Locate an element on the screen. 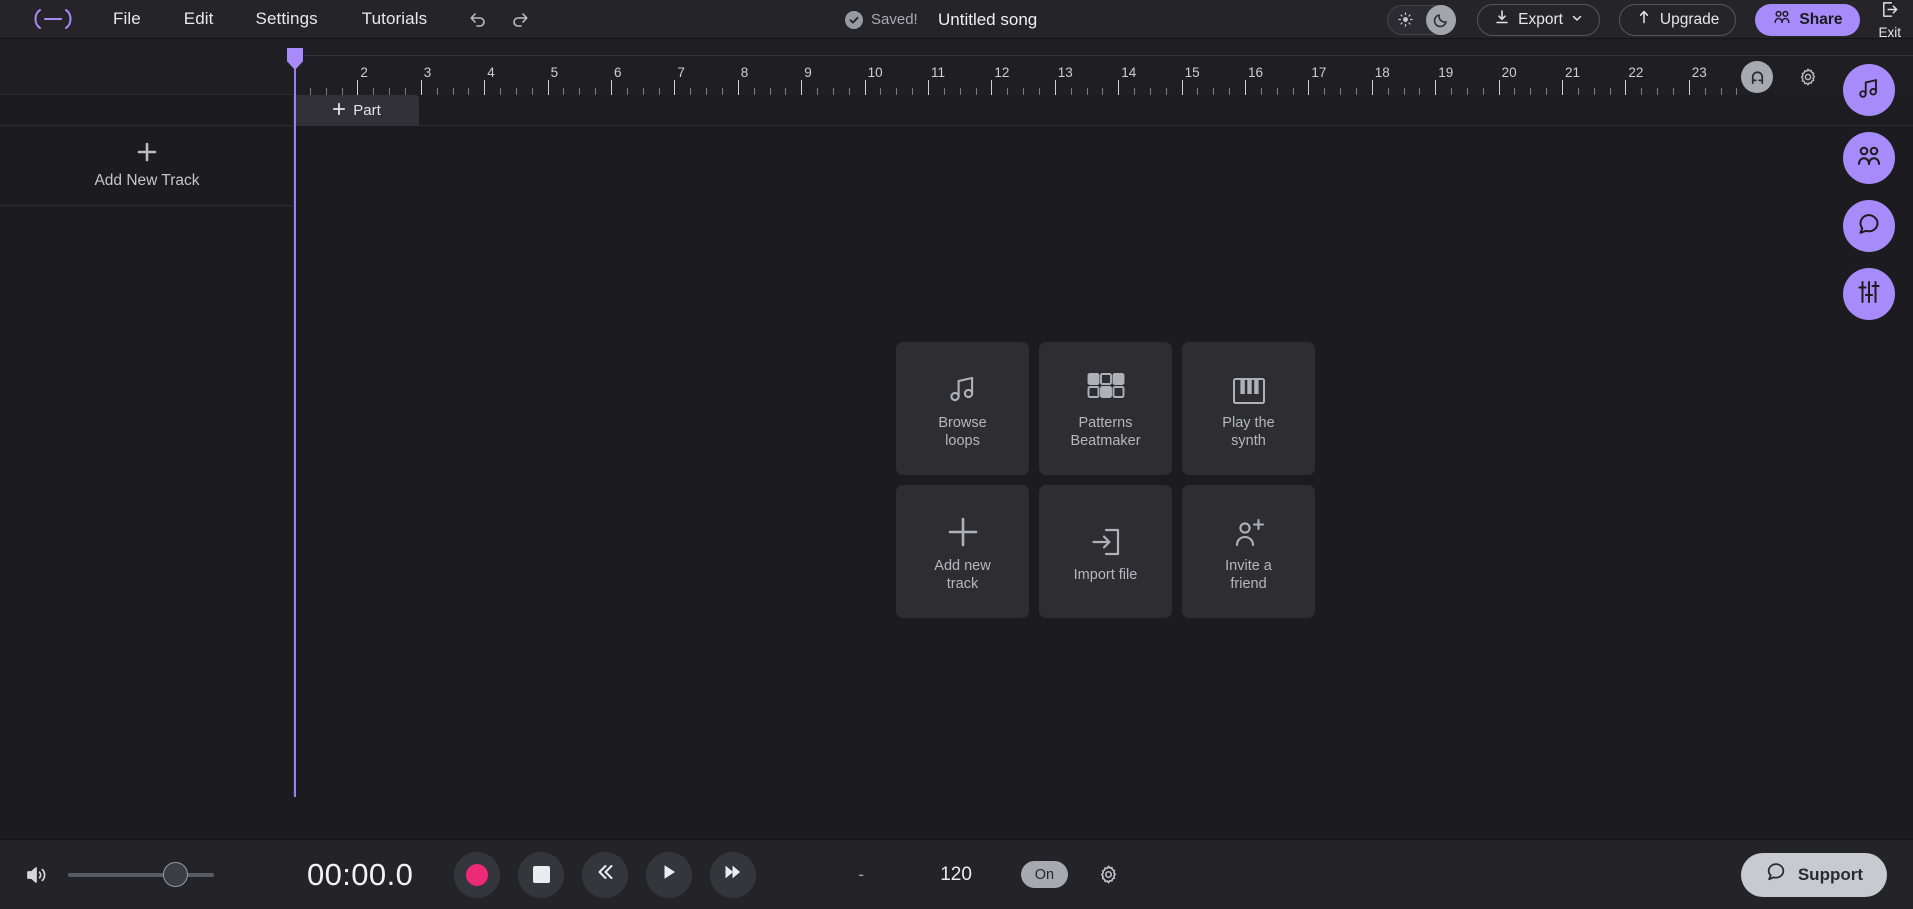 The image size is (1913, 909). stop-icon is located at coordinates (541, 874).